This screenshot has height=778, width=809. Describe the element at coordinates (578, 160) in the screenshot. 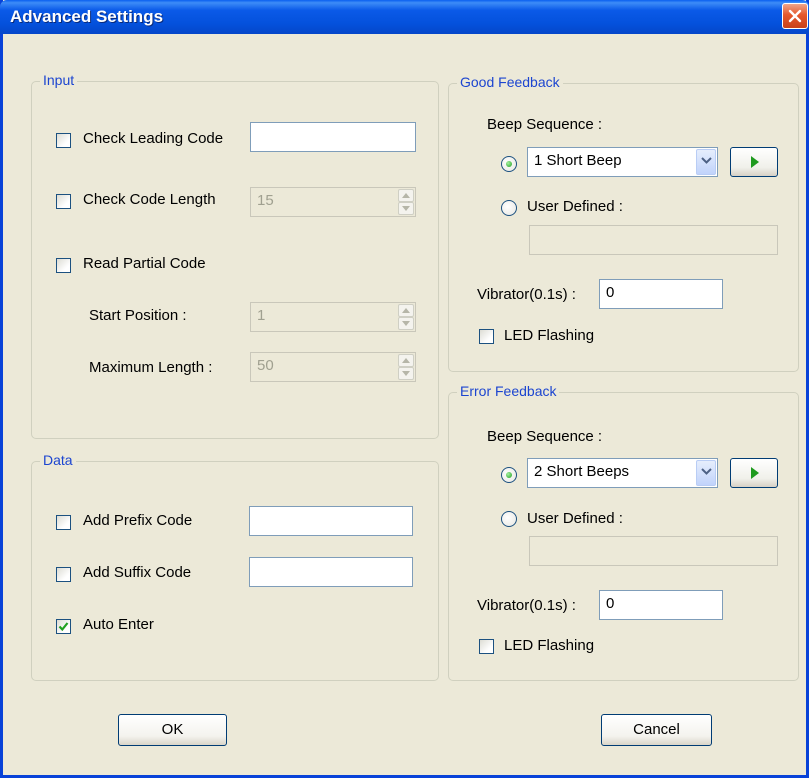

I see `good-beep-selected-value: 1 Short Beep` at that location.